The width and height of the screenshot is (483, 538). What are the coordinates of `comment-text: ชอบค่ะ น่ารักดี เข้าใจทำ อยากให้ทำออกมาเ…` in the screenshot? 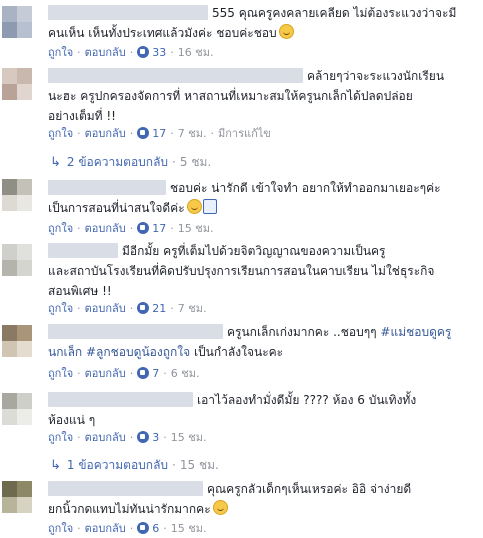 It's located at (262, 198).